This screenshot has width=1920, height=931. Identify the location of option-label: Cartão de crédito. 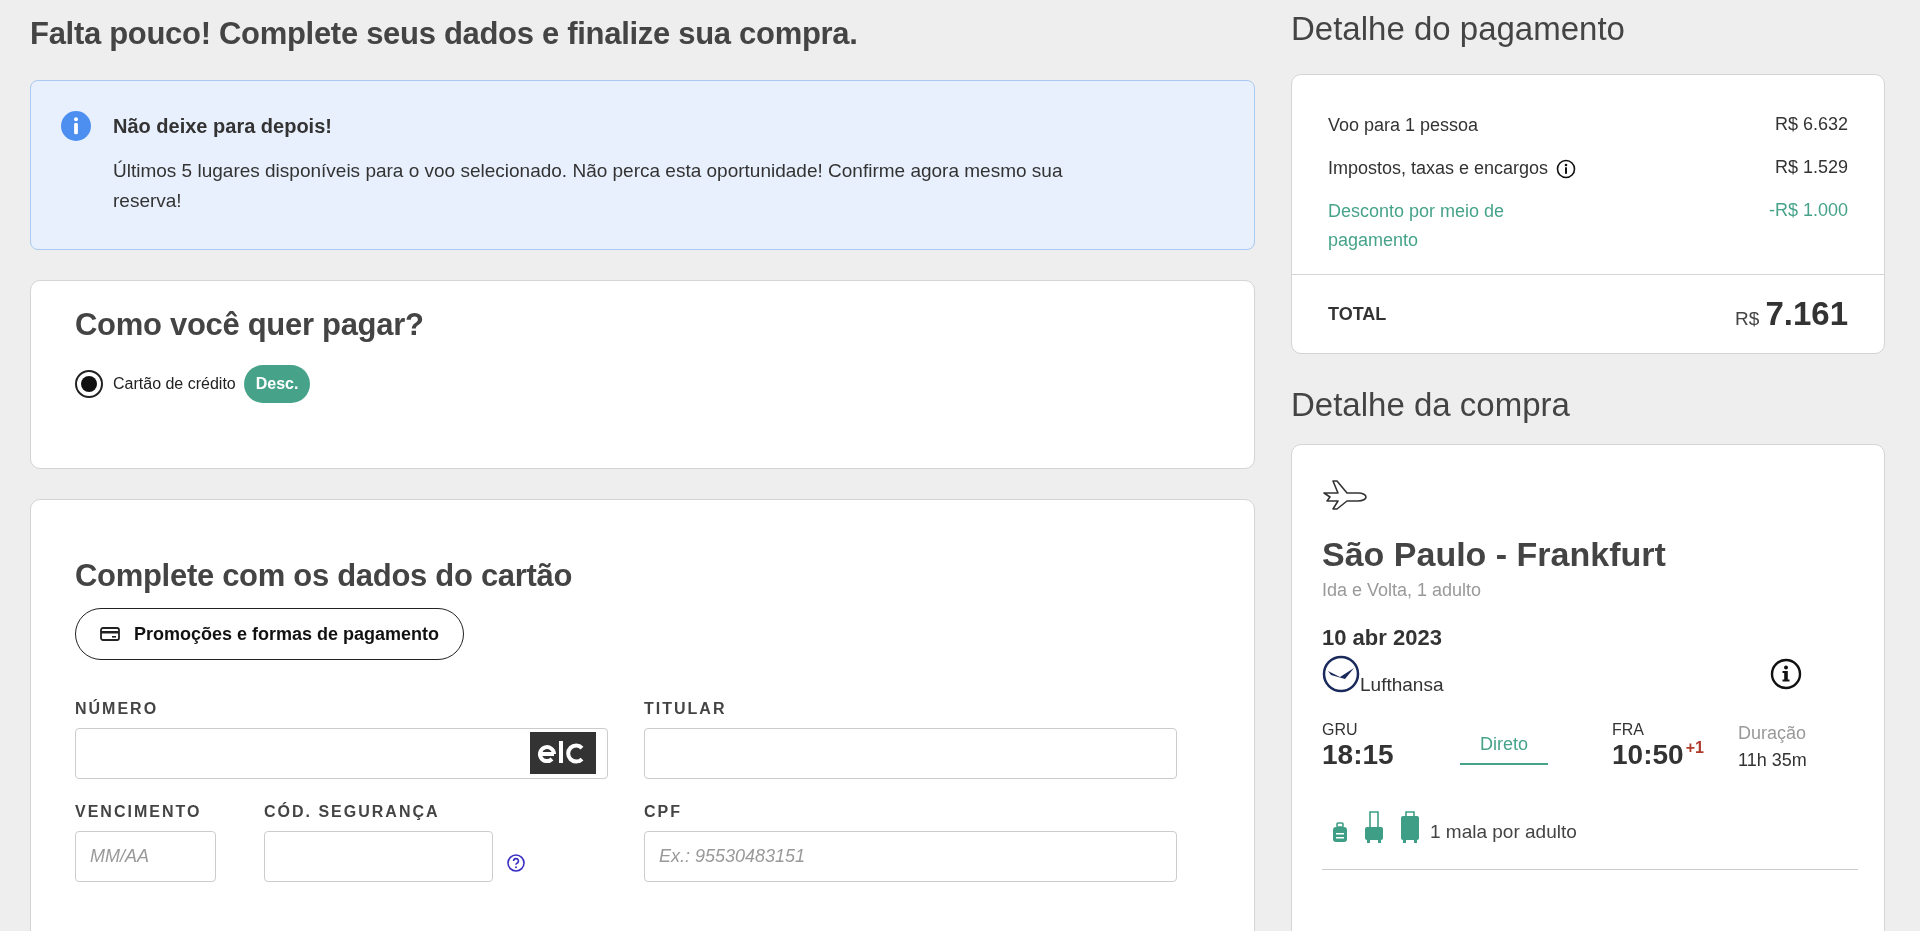
(174, 384).